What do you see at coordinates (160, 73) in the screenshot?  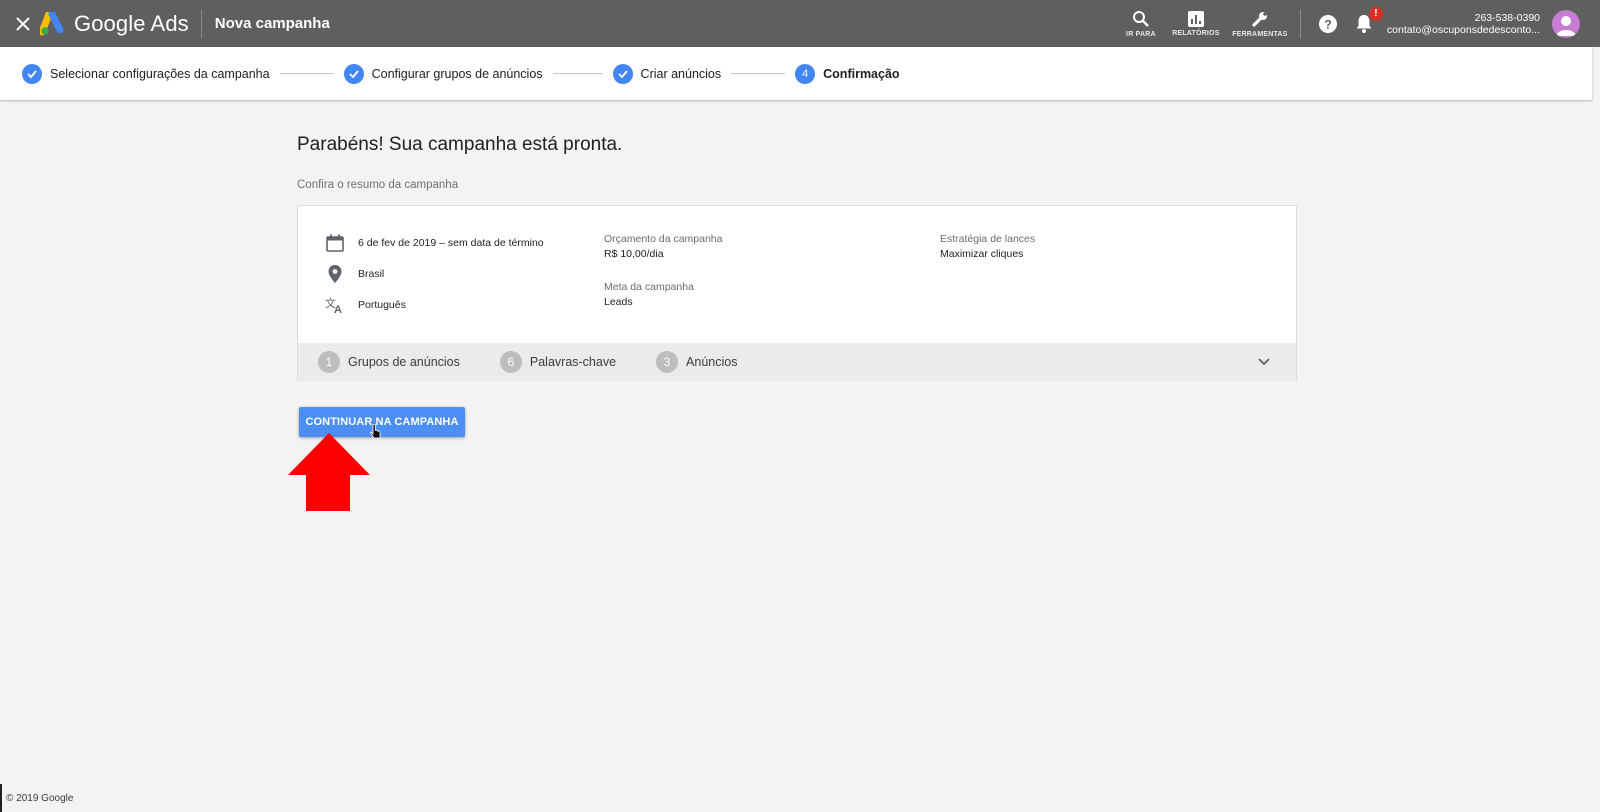 I see `step-label: Selecionar configurações da campanha` at bounding box center [160, 73].